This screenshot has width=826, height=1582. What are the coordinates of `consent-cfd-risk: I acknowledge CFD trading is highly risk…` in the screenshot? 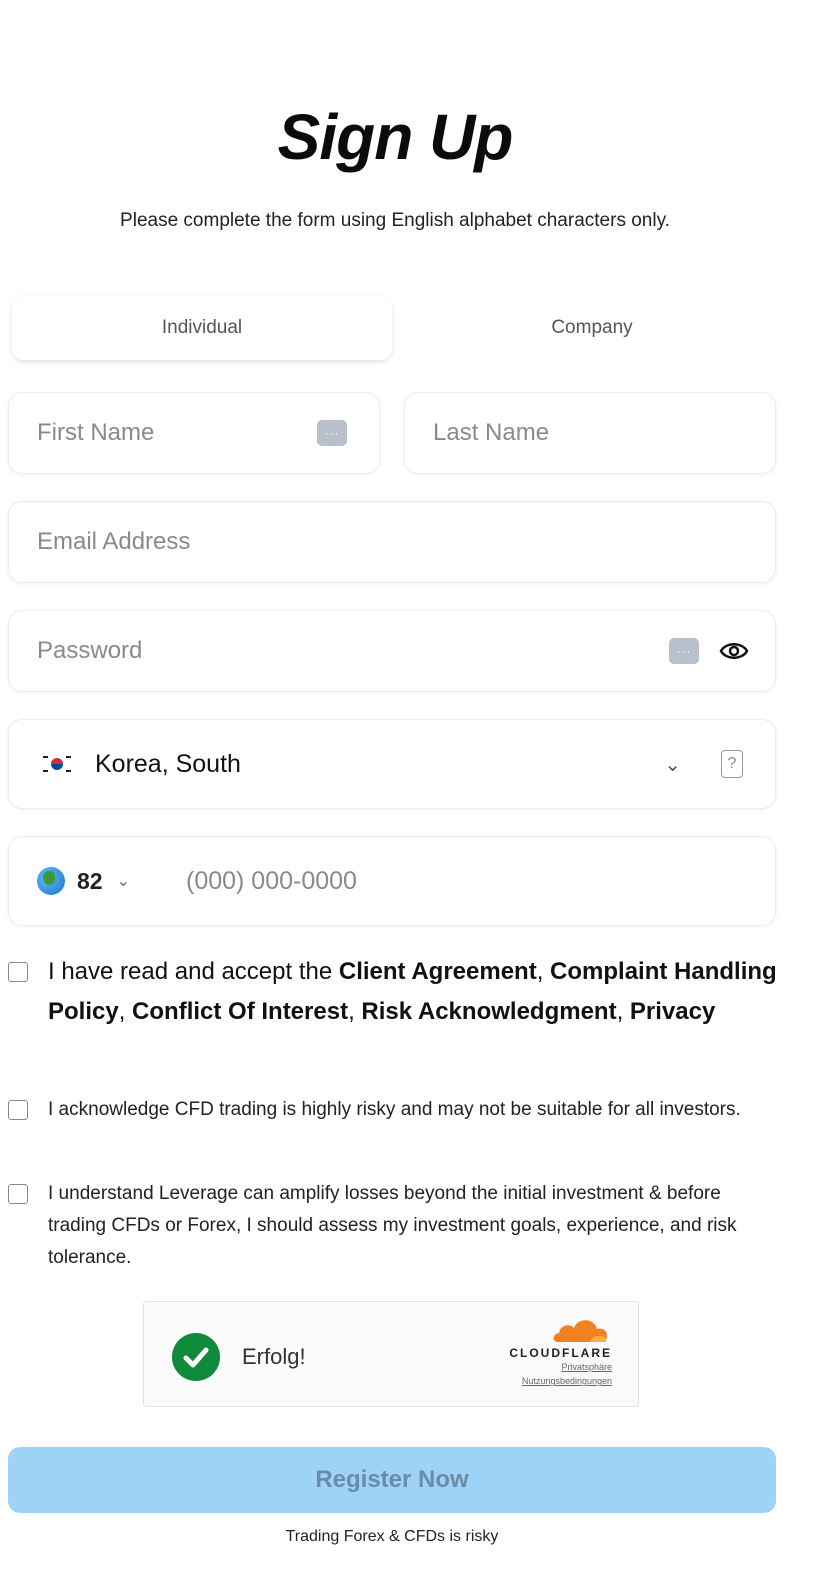 It's located at (393, 1112).